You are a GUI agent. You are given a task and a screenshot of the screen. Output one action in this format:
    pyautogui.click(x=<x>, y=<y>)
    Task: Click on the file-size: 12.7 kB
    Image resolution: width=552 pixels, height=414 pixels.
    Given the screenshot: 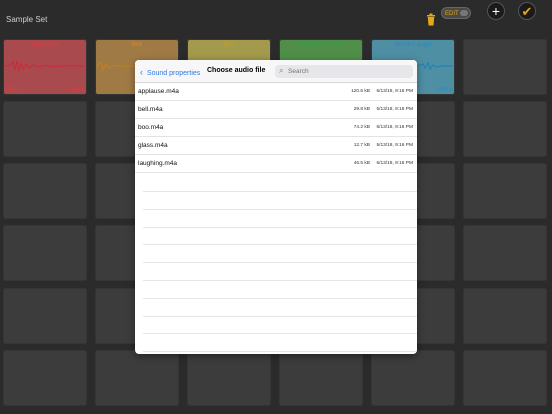 What is the action you would take?
    pyautogui.click(x=361, y=145)
    